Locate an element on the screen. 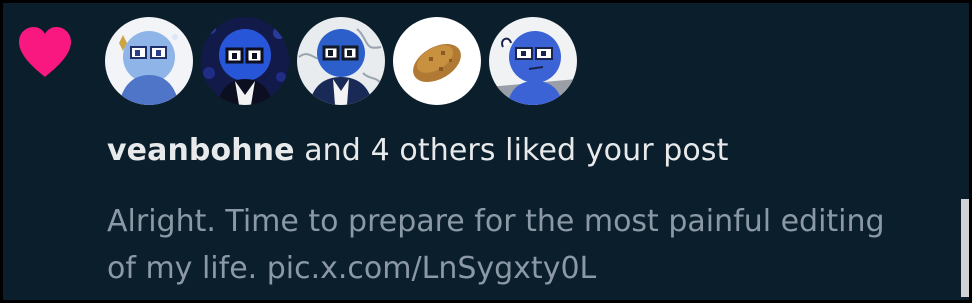 This screenshot has width=972, height=303. scrollbar is located at coordinates (965, 248).